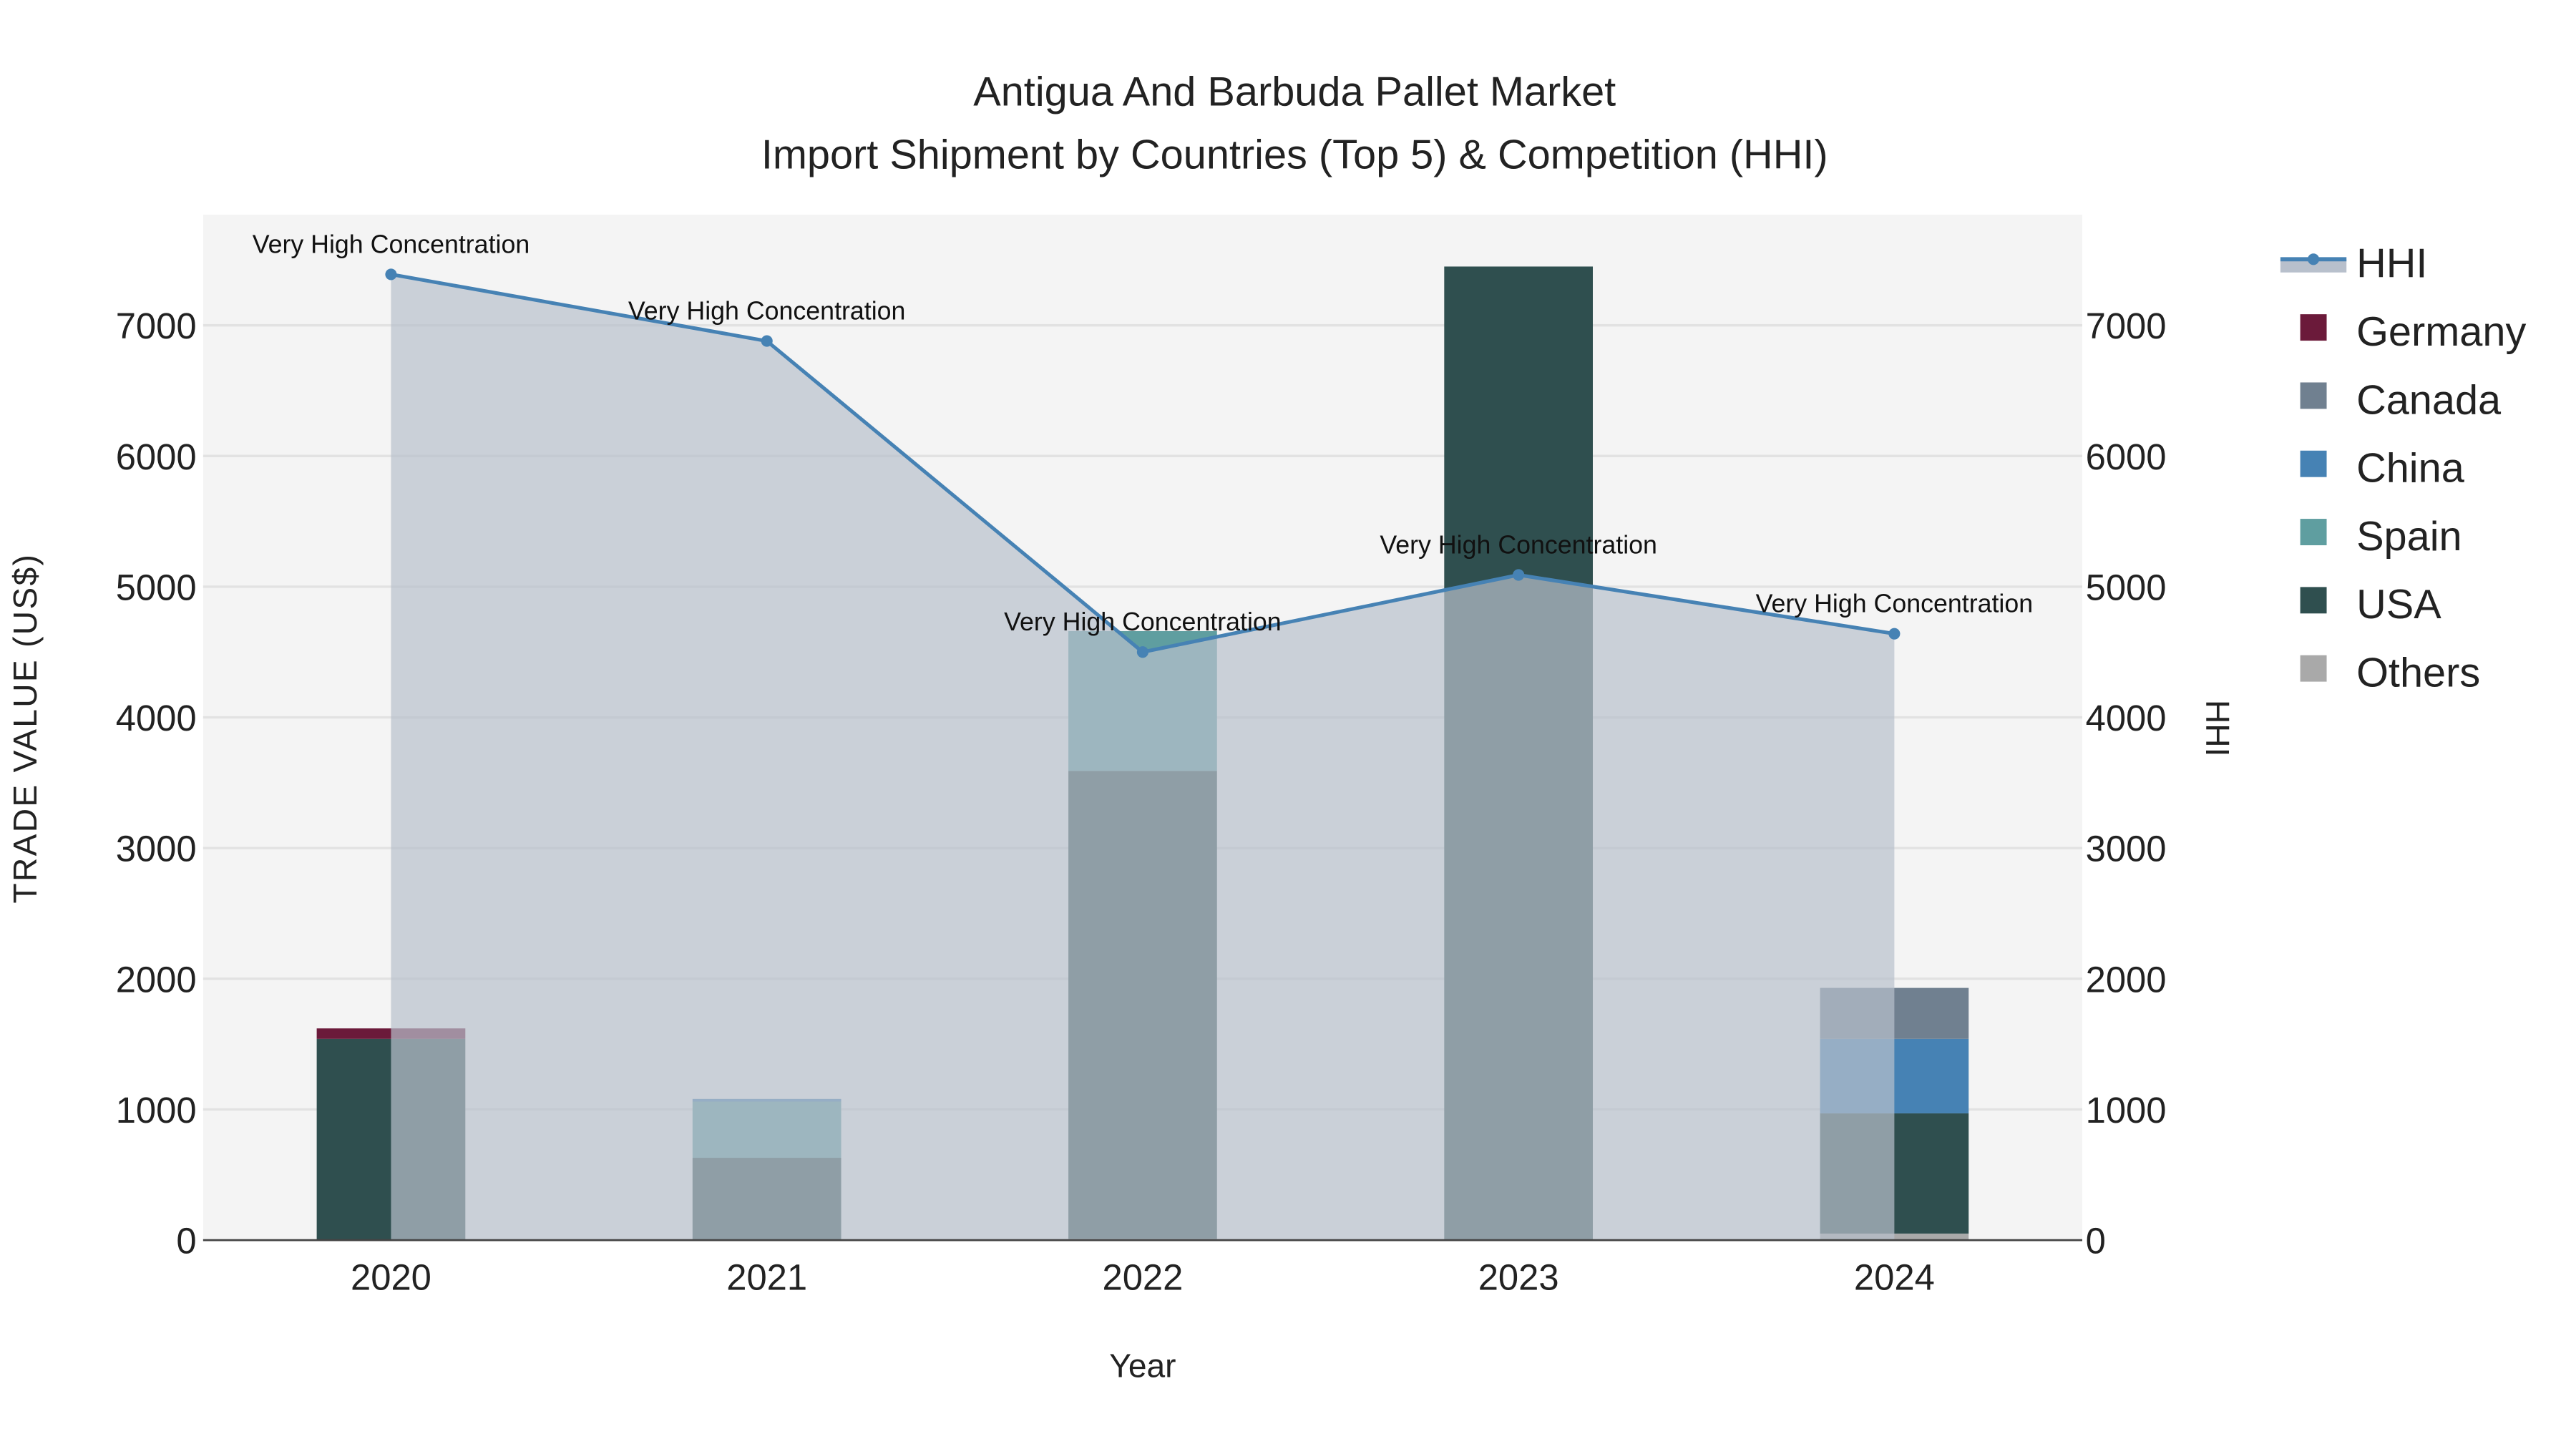 This screenshot has height=1449, width=2576. I want to click on y-tick-label: 1000, so click(156, 1110).